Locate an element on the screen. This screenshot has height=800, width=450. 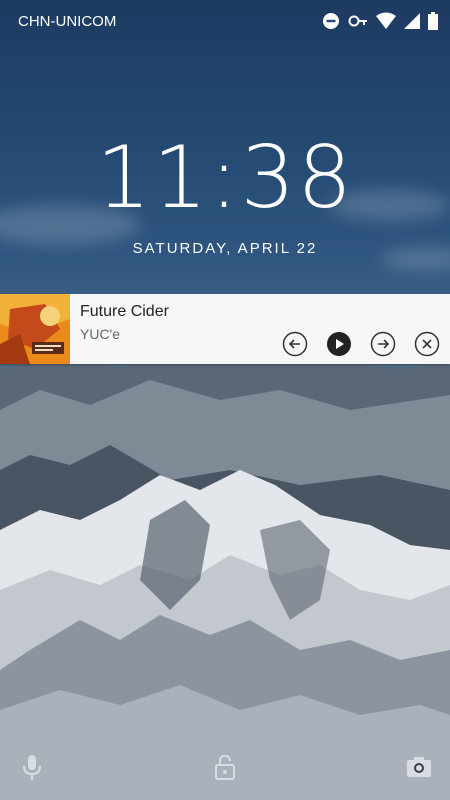
play-icon is located at coordinates (339, 344).